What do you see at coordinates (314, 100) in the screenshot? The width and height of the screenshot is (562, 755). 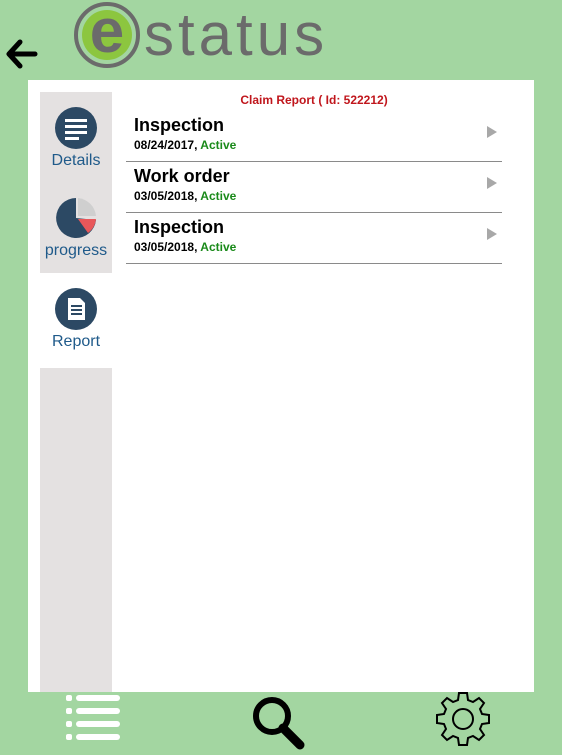 I see `report-title: Claim Report ( Id: 522212)` at bounding box center [314, 100].